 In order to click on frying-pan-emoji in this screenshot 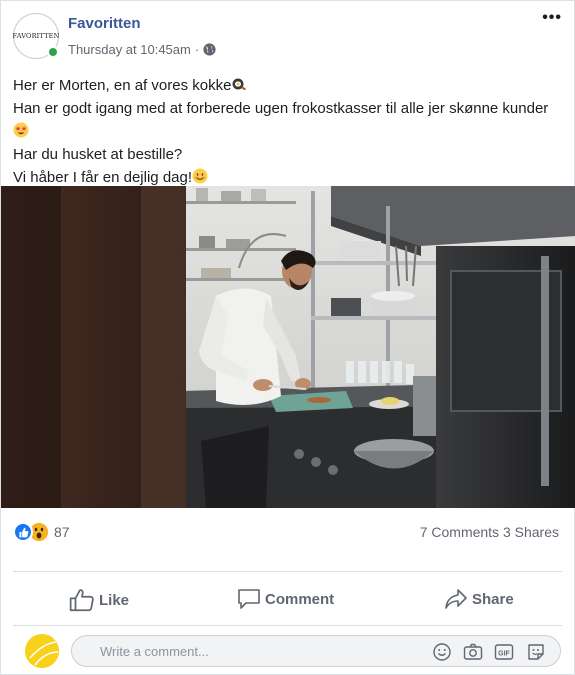, I will do `click(239, 84)`.